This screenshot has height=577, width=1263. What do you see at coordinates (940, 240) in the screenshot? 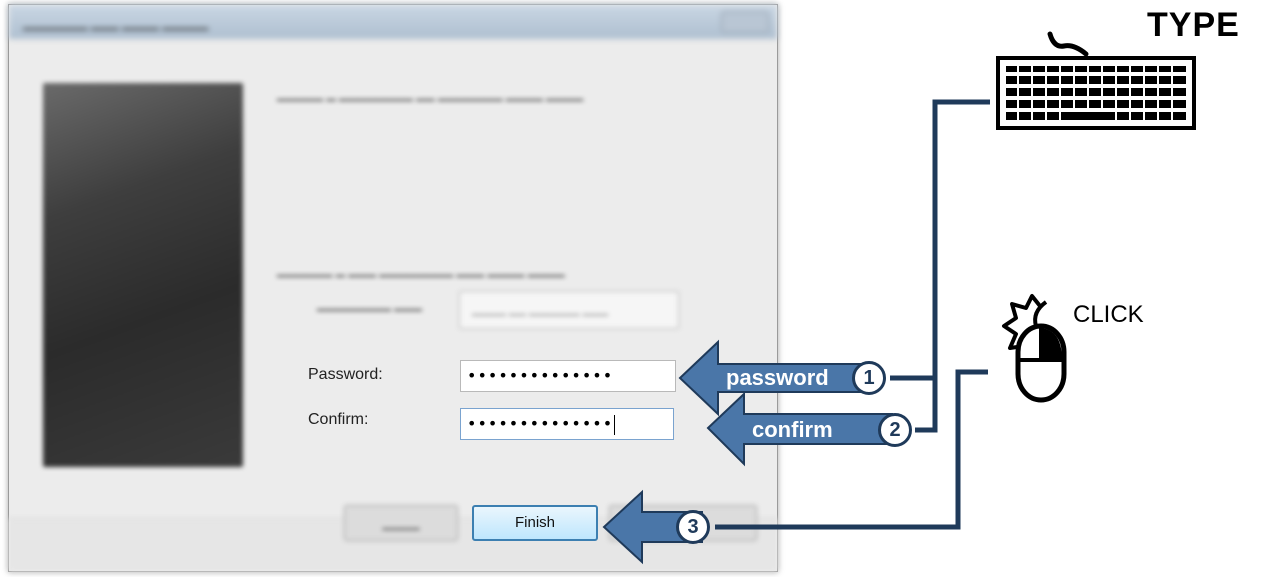
I see `connector-type-to-password` at bounding box center [940, 240].